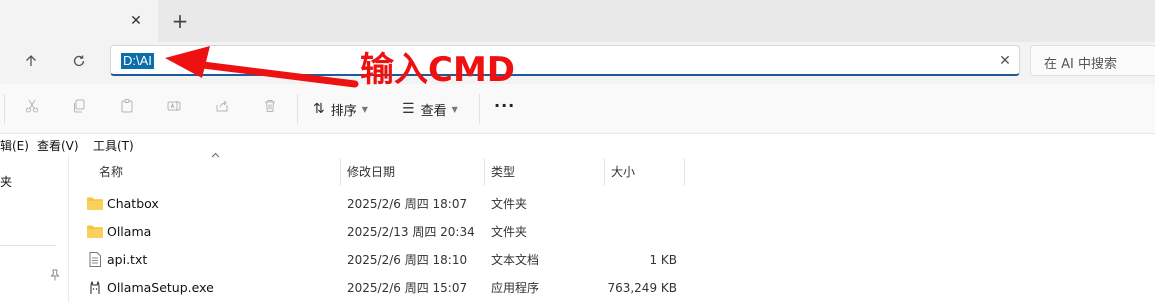 Image resolution: width=1155 pixels, height=302 pixels. What do you see at coordinates (129, 232) in the screenshot?
I see `file-name: Ollama` at bounding box center [129, 232].